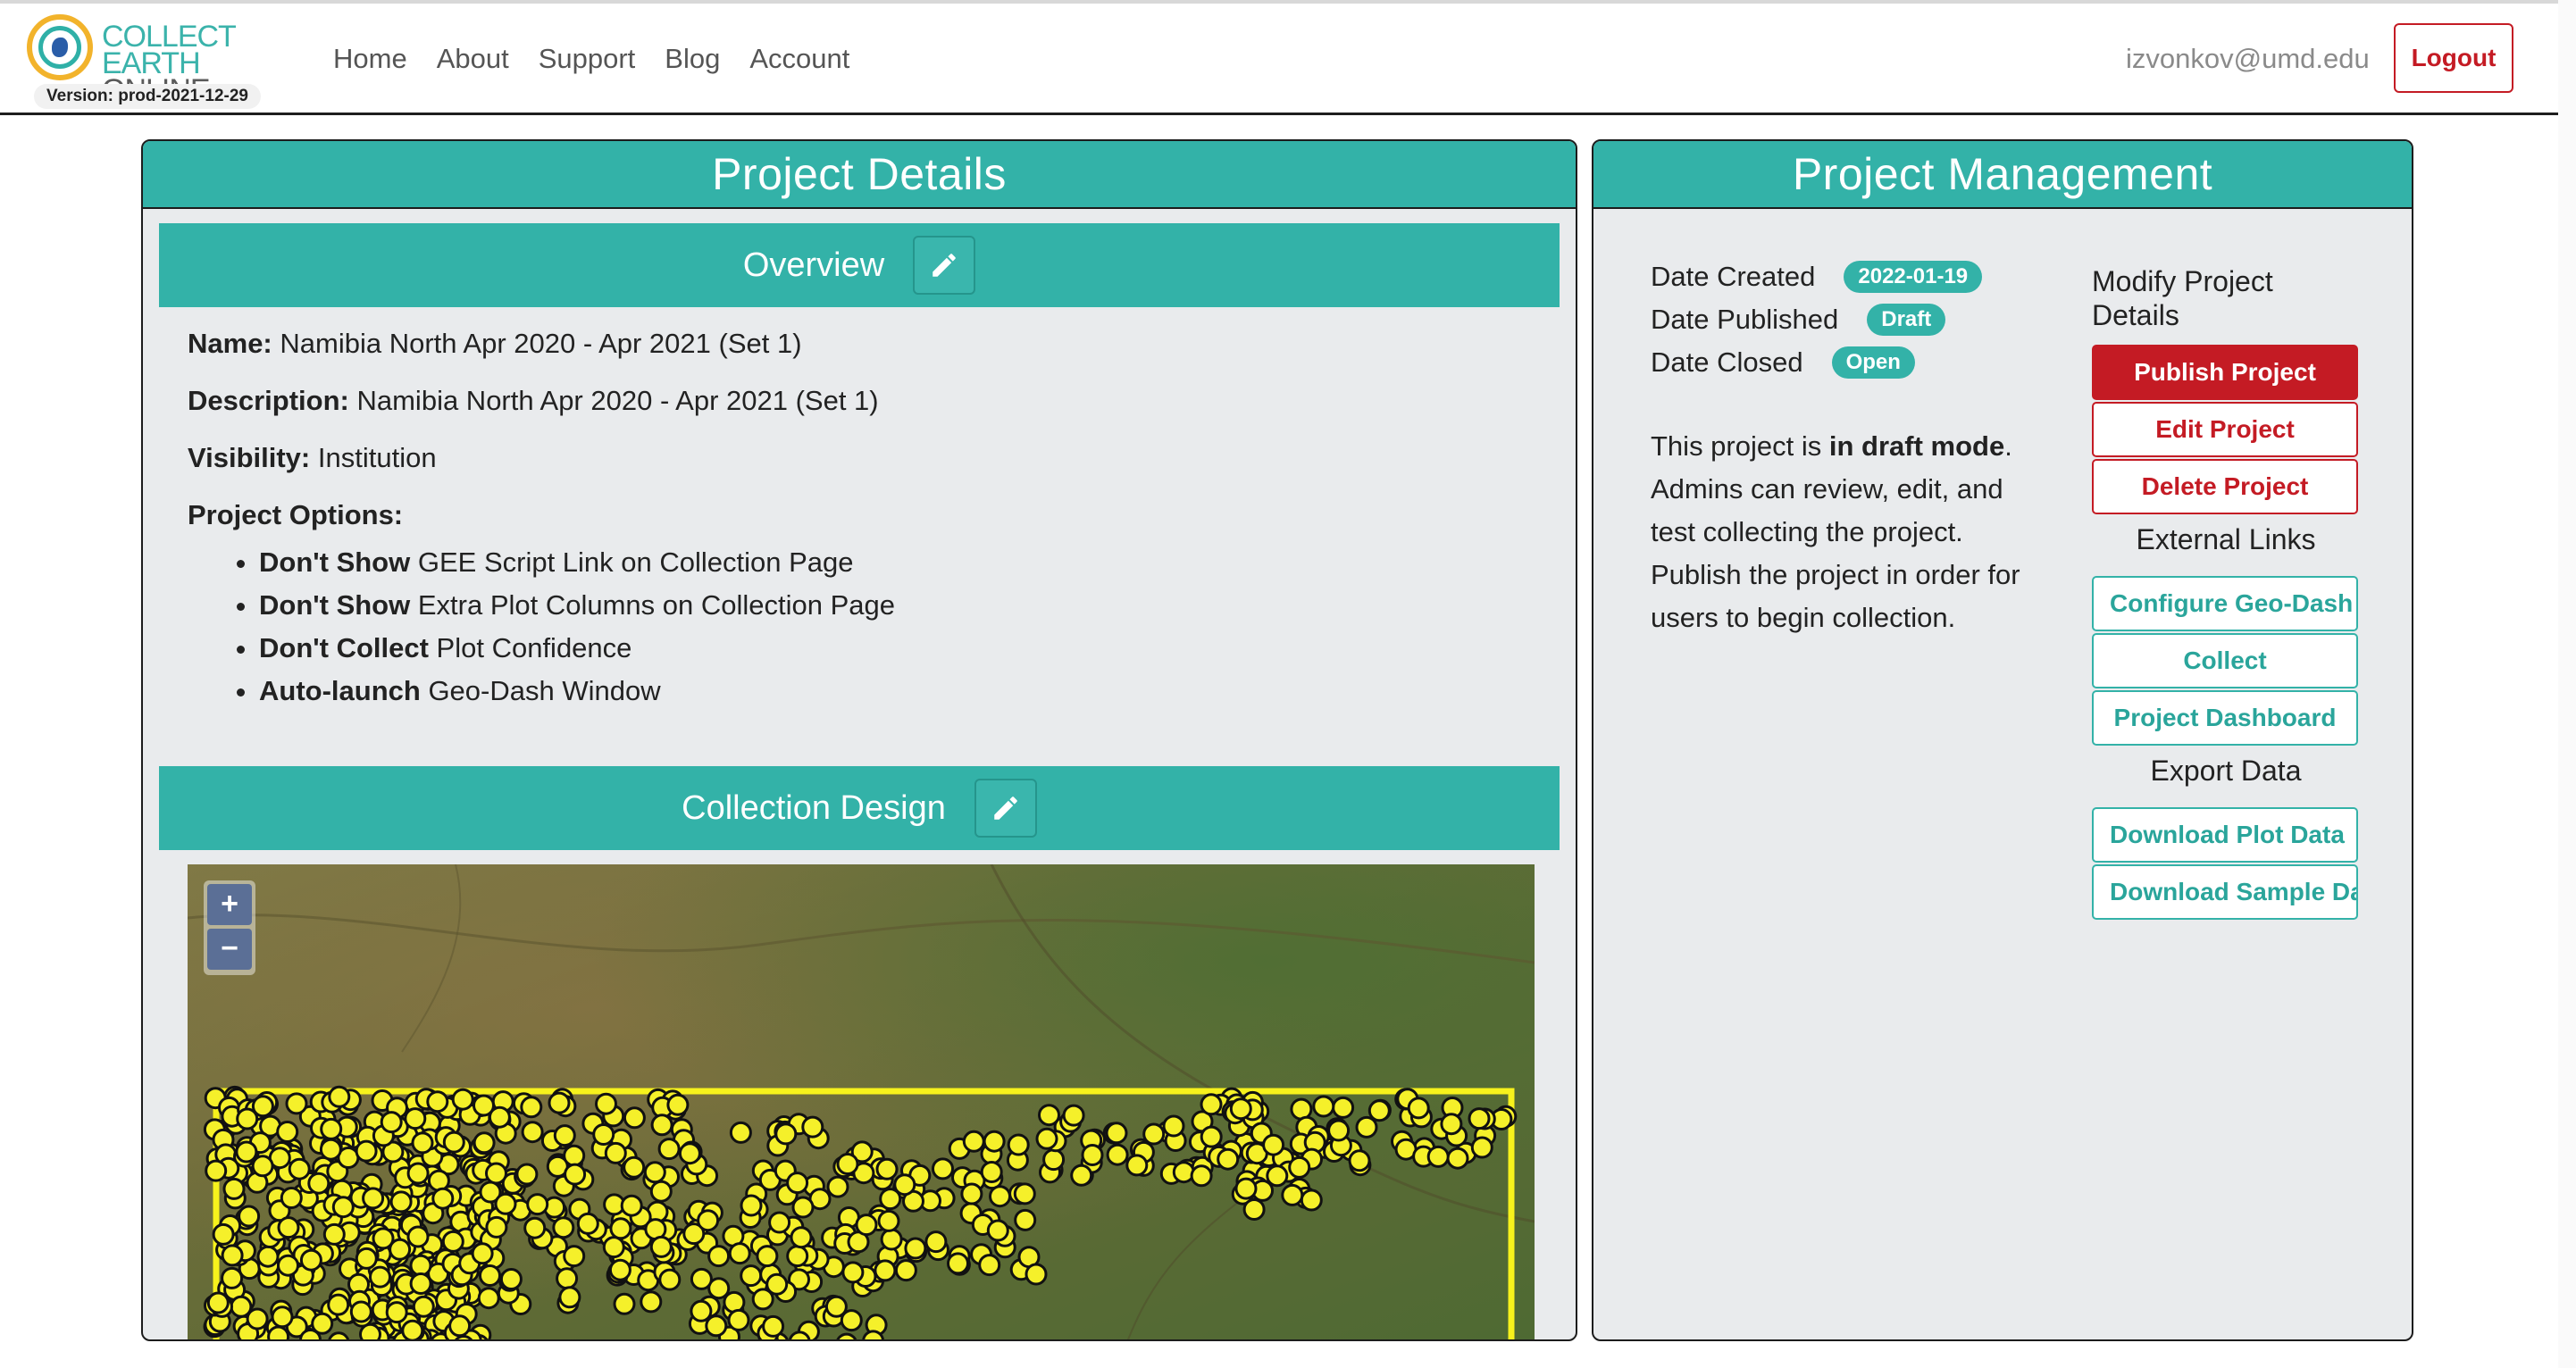 Image resolution: width=2576 pixels, height=1368 pixels. What do you see at coordinates (2225, 892) in the screenshot?
I see `download-sample-data-button: Download Sample Data` at bounding box center [2225, 892].